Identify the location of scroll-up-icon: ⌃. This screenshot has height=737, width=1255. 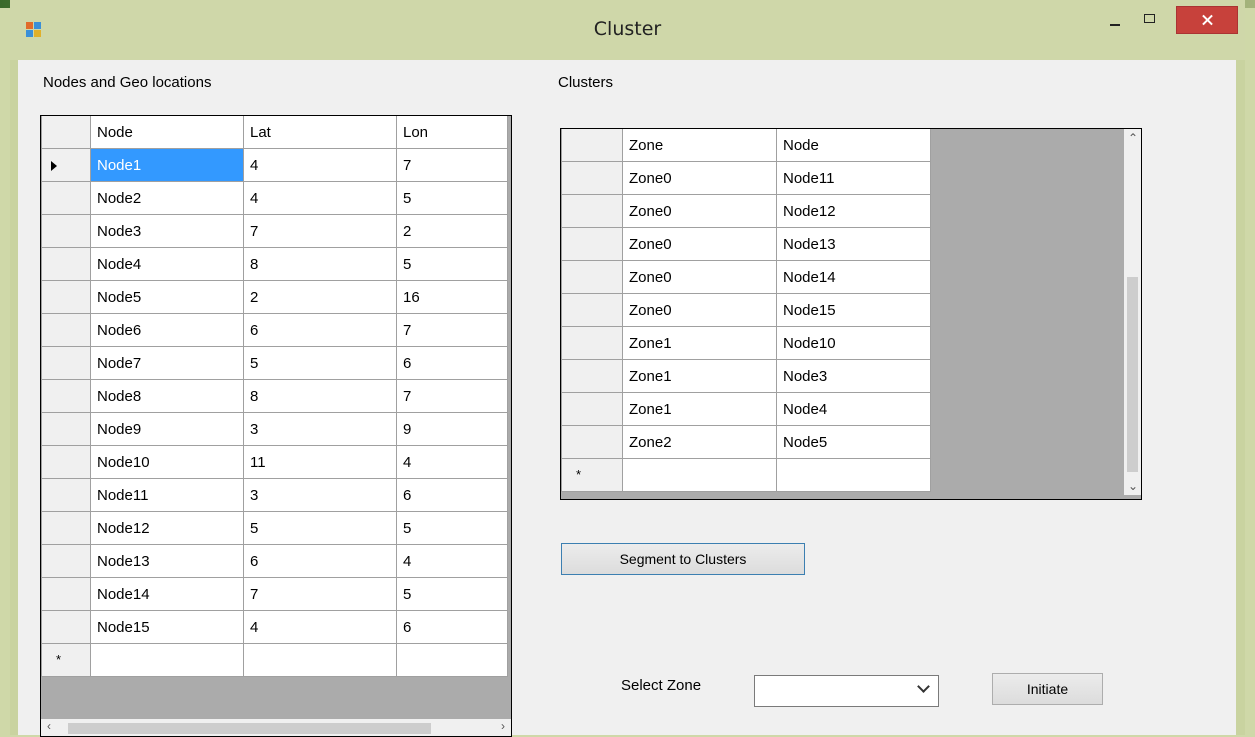
(1133, 138).